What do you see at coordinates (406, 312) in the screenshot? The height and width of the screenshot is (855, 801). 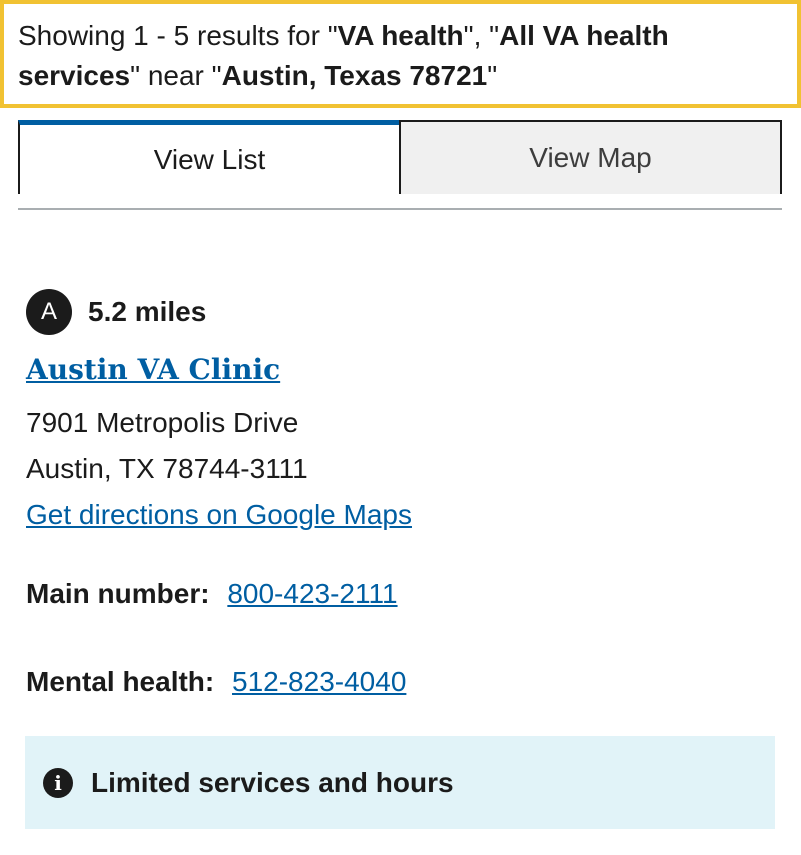 I see `distance-row: A 5.2 miles` at bounding box center [406, 312].